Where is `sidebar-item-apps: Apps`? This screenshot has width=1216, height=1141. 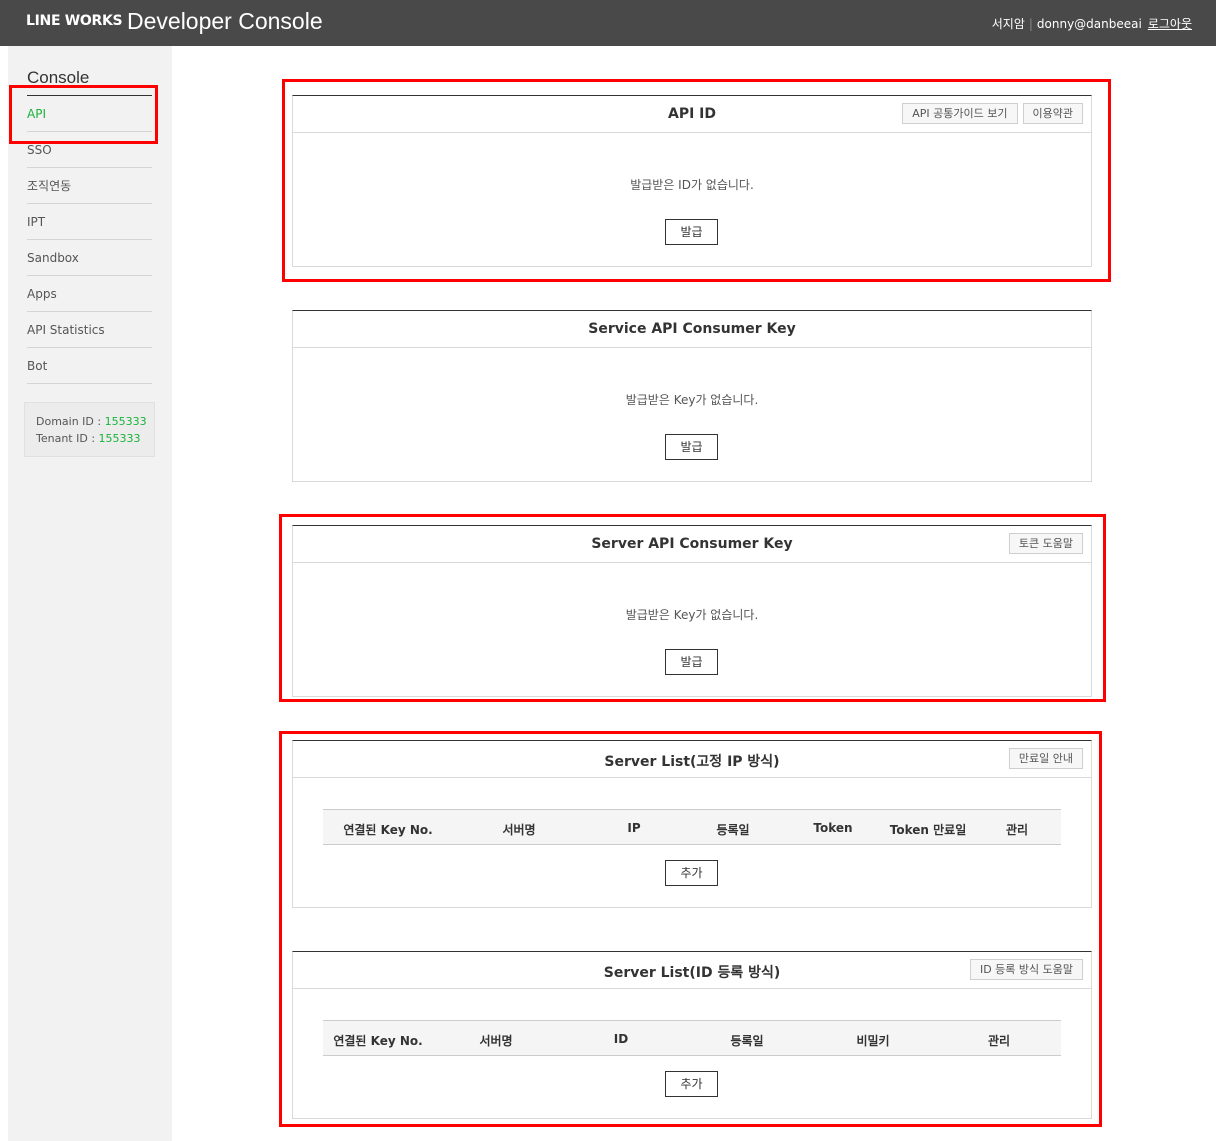
sidebar-item-apps: Apps is located at coordinates (89, 294).